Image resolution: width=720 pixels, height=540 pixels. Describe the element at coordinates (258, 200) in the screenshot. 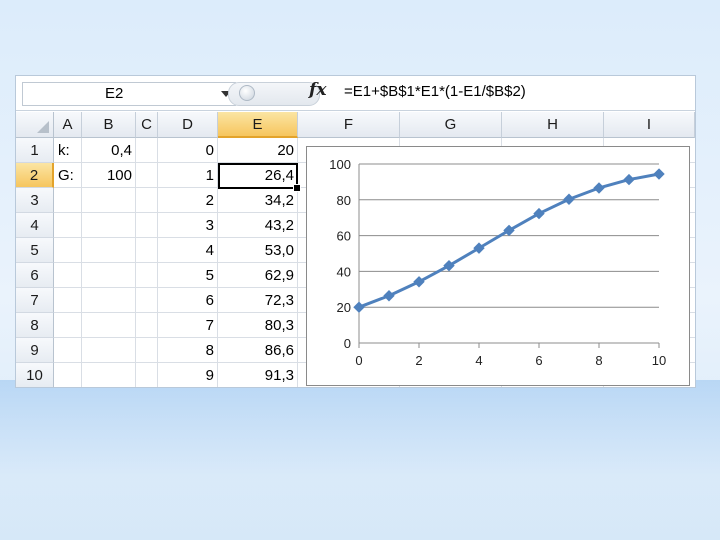

I see `cell-e3: 34,2` at that location.